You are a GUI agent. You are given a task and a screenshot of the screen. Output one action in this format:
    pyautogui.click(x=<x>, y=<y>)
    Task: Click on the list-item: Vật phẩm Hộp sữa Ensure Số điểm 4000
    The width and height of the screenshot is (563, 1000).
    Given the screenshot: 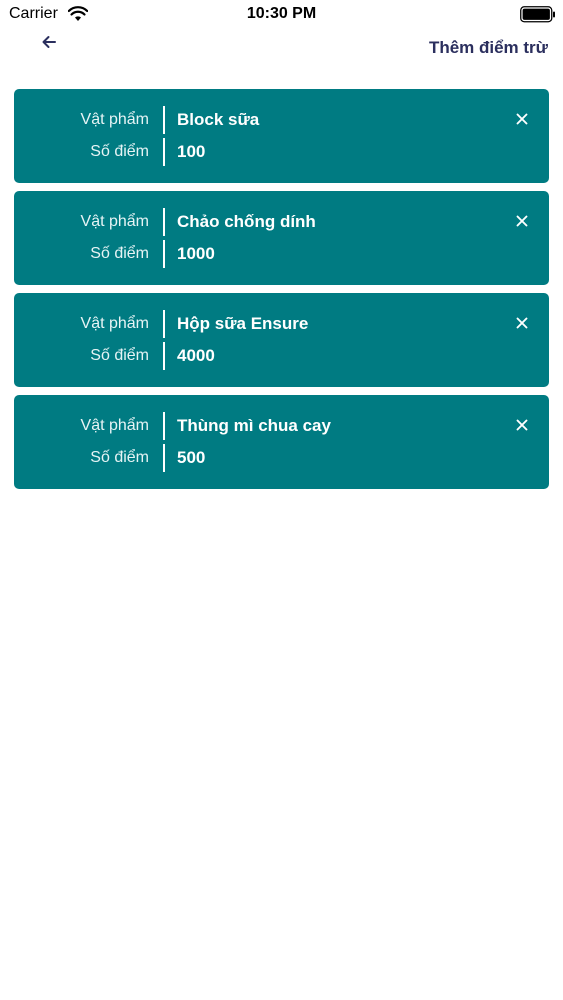 What is the action you would take?
    pyautogui.click(x=281, y=340)
    